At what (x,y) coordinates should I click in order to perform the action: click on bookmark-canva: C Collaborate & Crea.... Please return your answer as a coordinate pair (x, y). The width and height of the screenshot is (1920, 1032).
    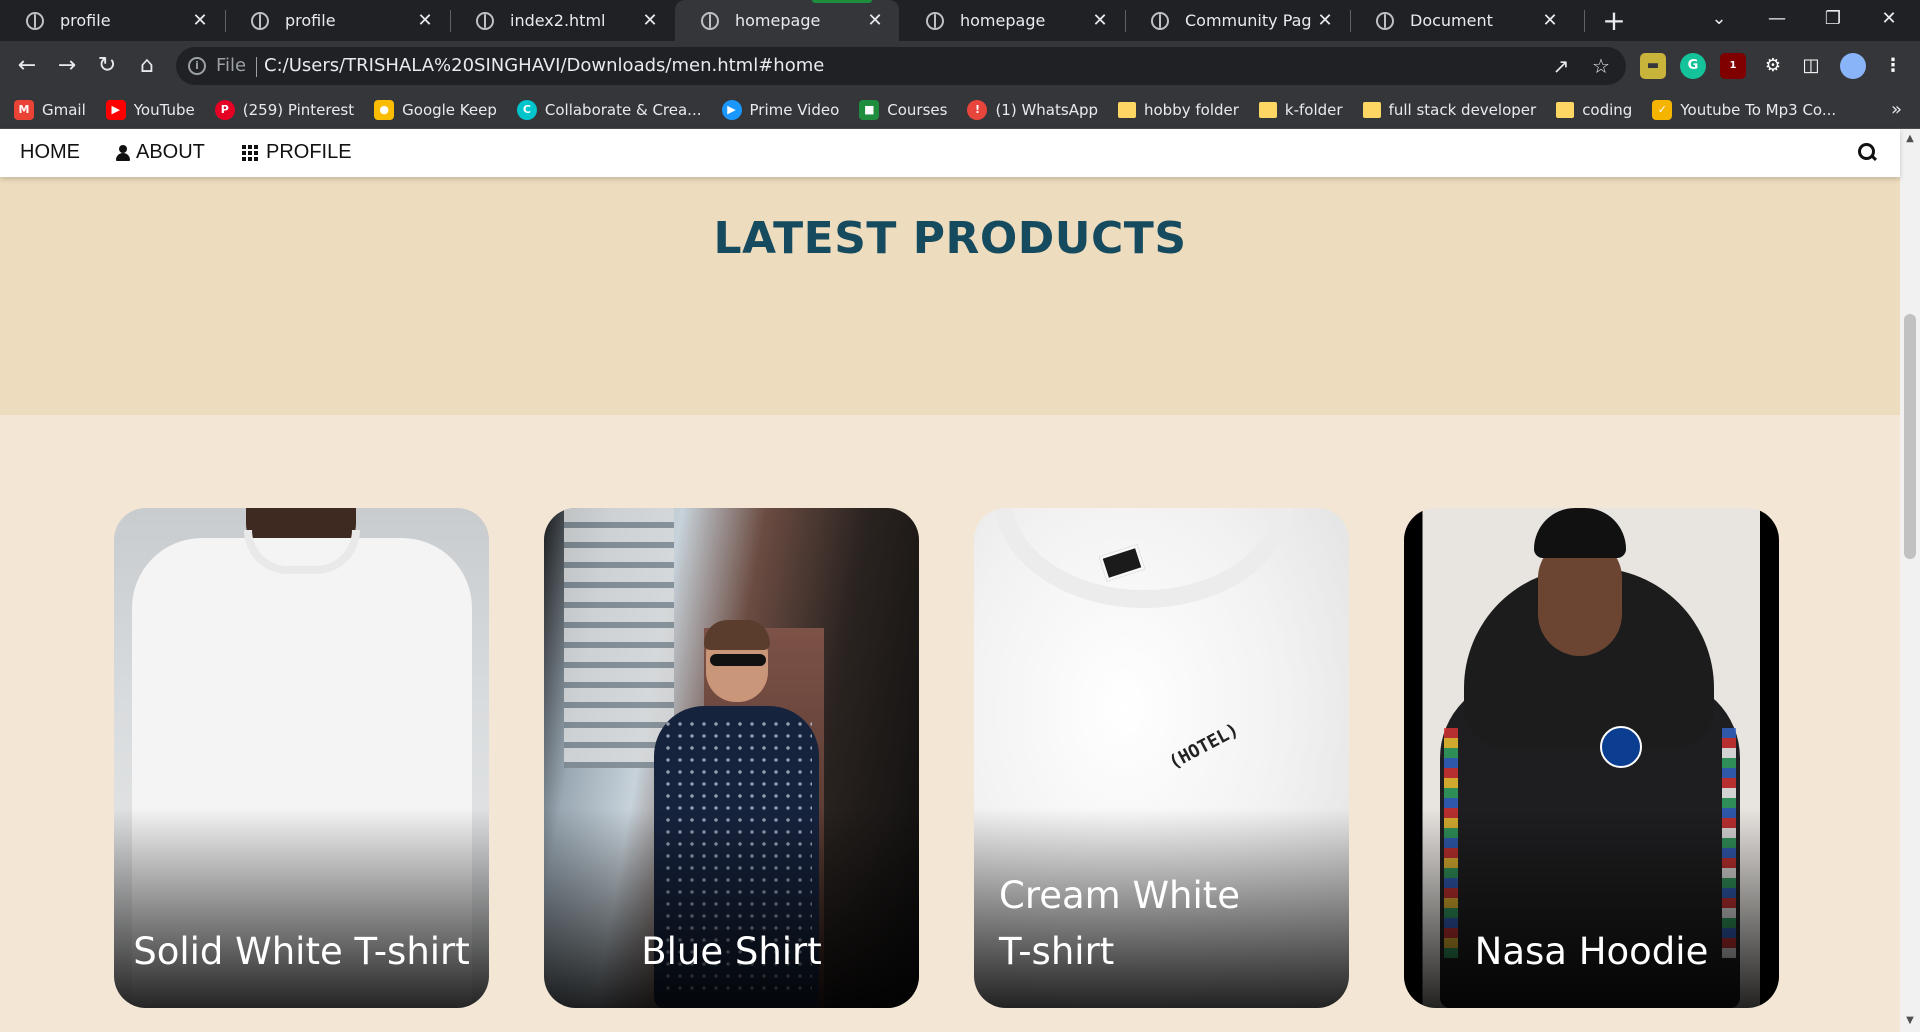
    Looking at the image, I should click on (609, 109).